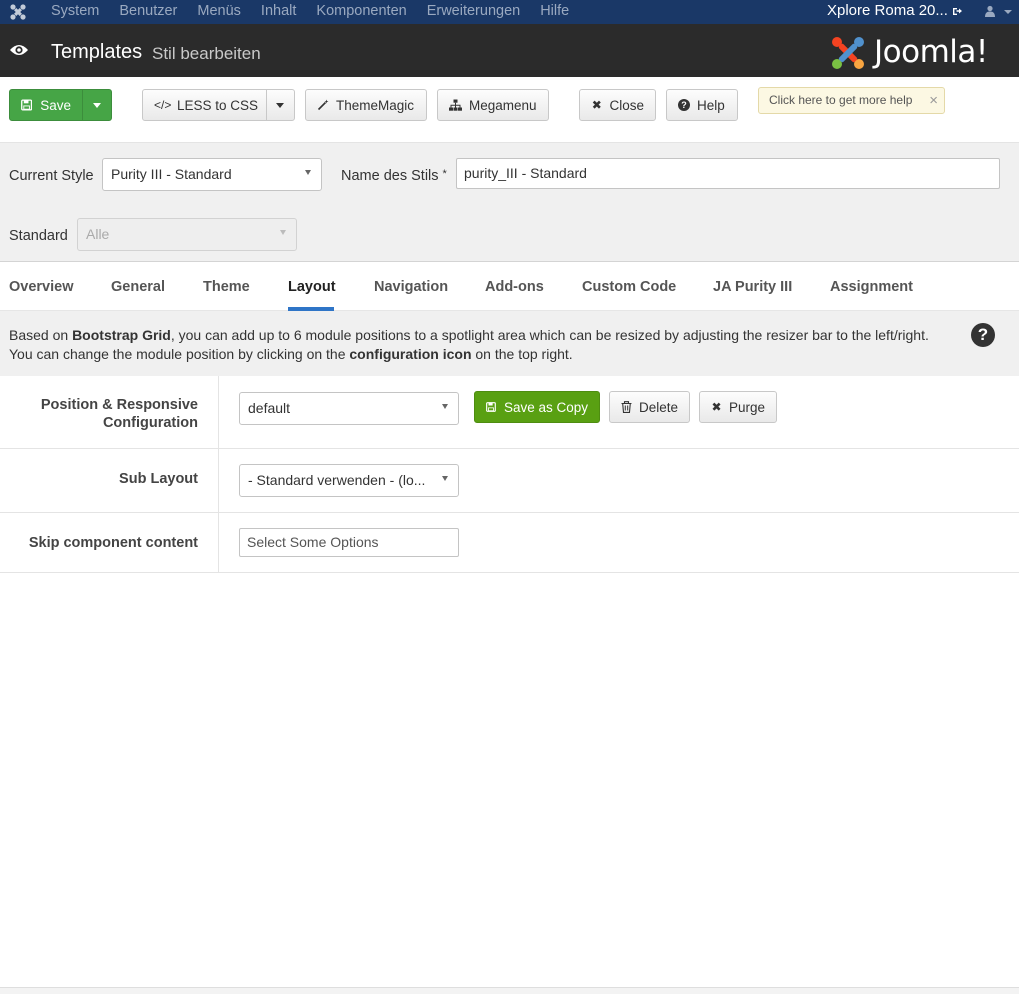  What do you see at coordinates (554, 11) in the screenshot?
I see `menu-hilfe: Hilfe` at bounding box center [554, 11].